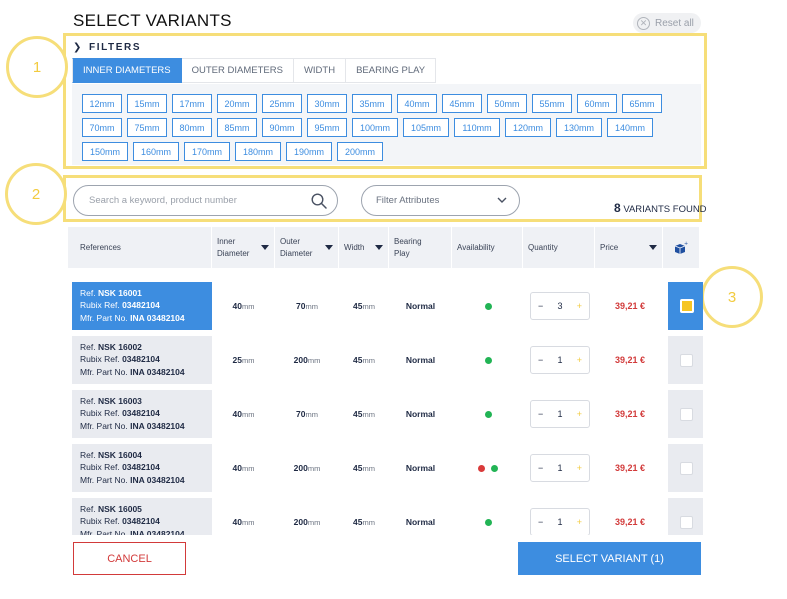  What do you see at coordinates (192, 127) in the screenshot?
I see `diameter-chip: 80mm` at bounding box center [192, 127].